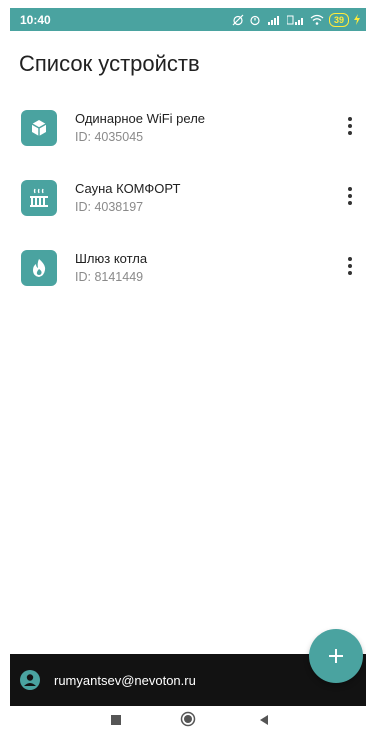  I want to click on sauna-icon, so click(39, 197).